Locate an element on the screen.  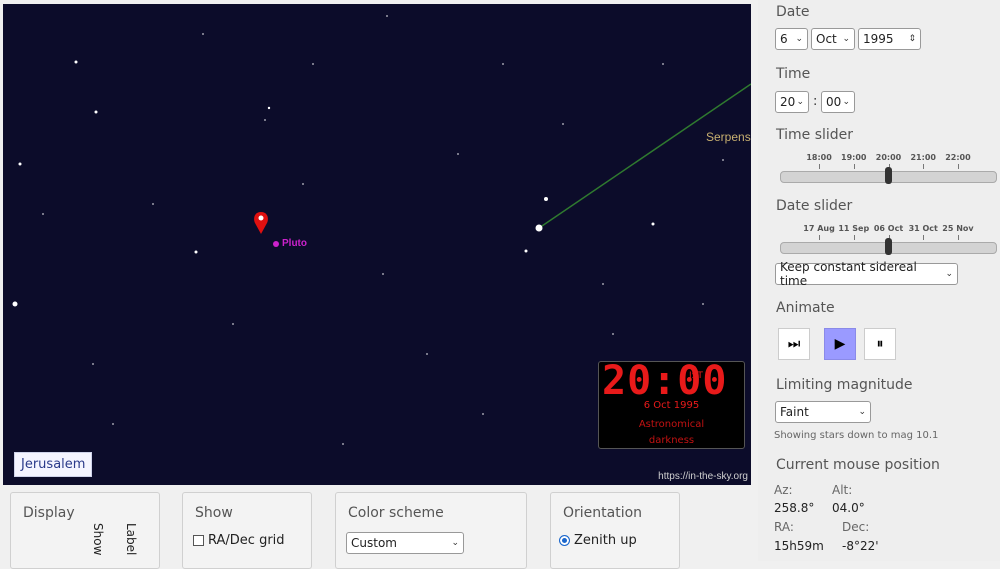
skip-forward-icon: ⏭ is located at coordinates (794, 344).